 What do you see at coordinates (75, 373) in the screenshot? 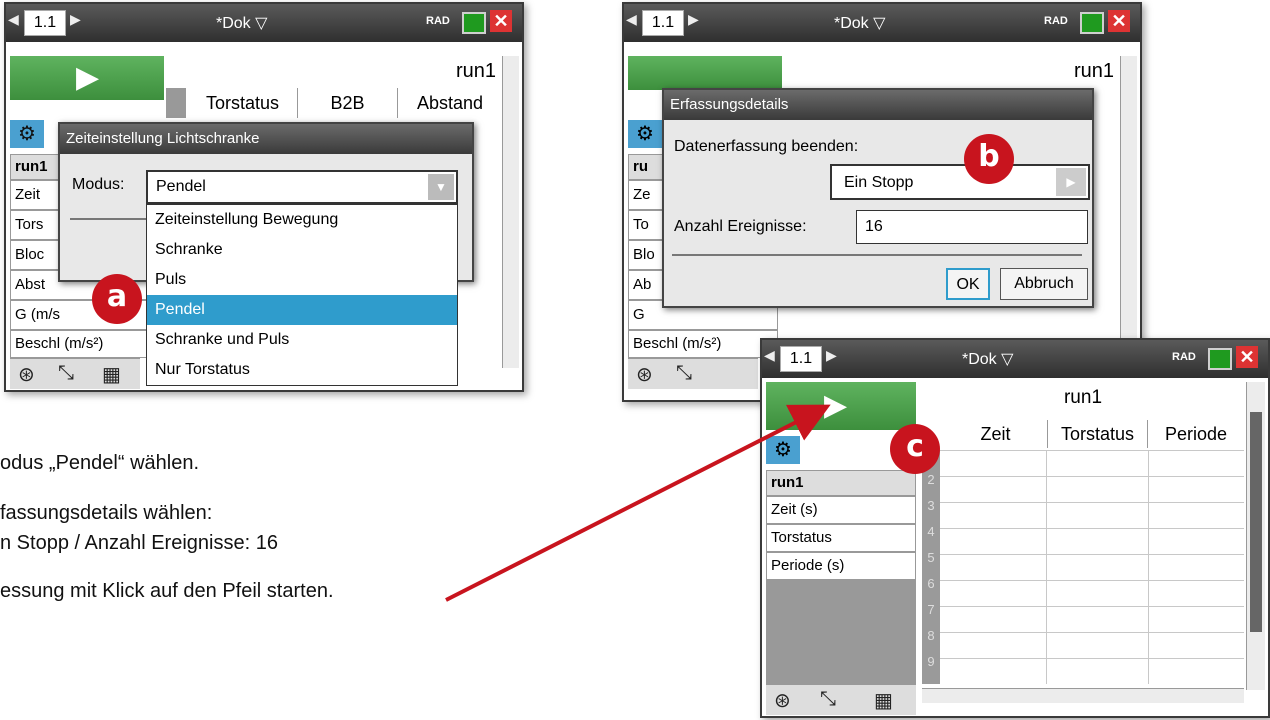
I see `bottom-toolbar: ⊛ ⤡ ▦` at bounding box center [75, 373].